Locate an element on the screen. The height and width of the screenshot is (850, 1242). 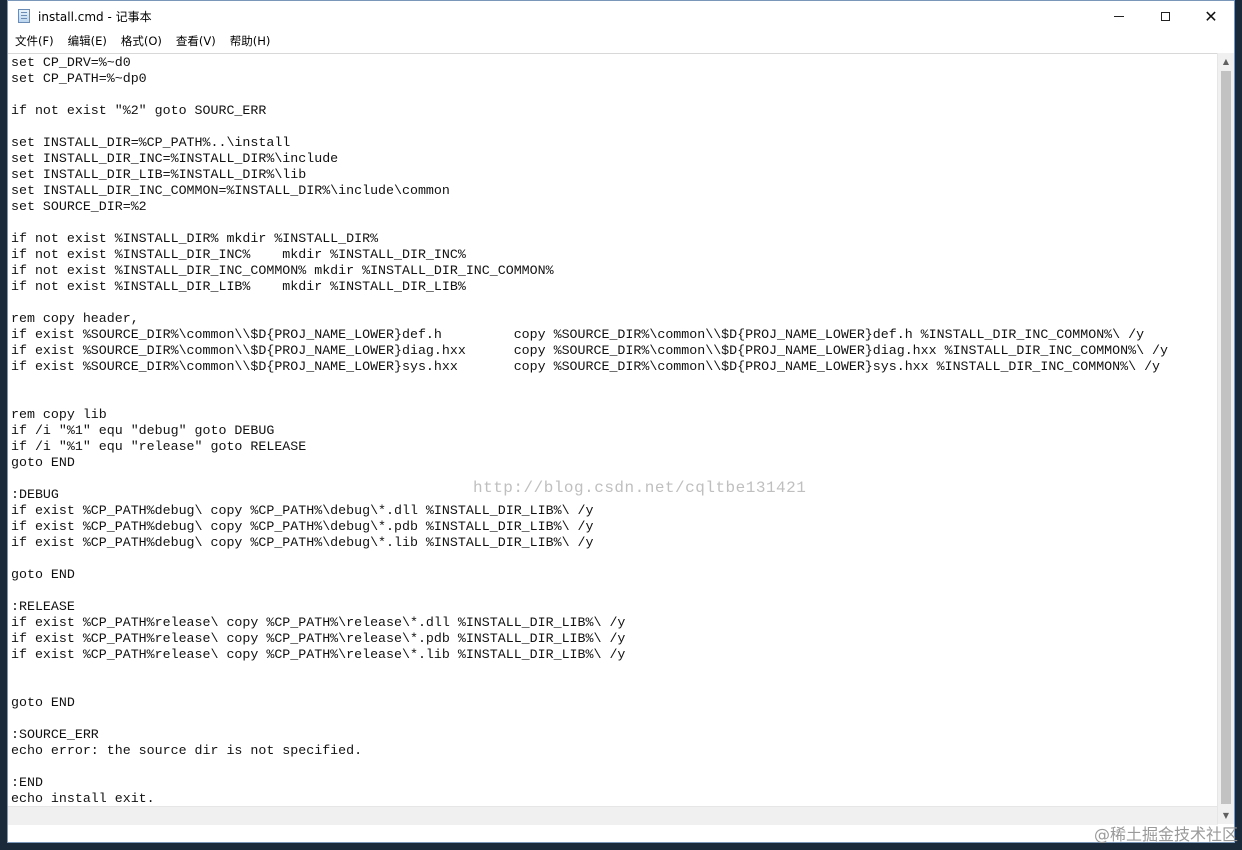
notepad-app-icon is located at coordinates (24, 16).